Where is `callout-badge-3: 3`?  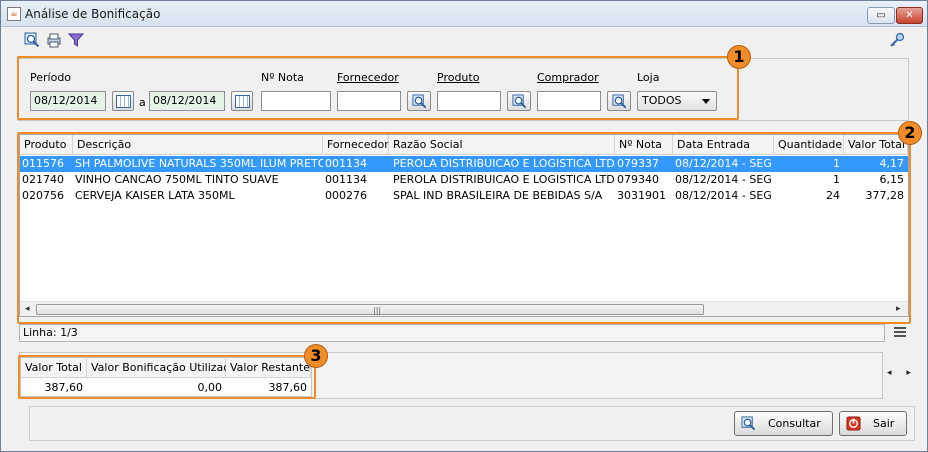
callout-badge-3: 3 is located at coordinates (316, 356).